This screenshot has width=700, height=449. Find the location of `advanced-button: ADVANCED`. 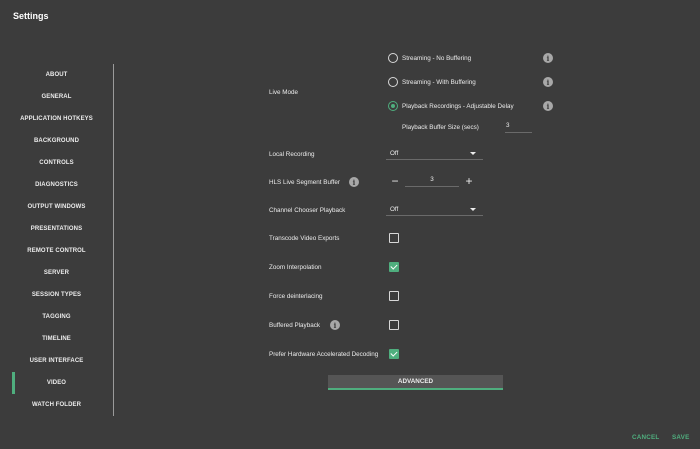

advanced-button: ADVANCED is located at coordinates (415, 382).